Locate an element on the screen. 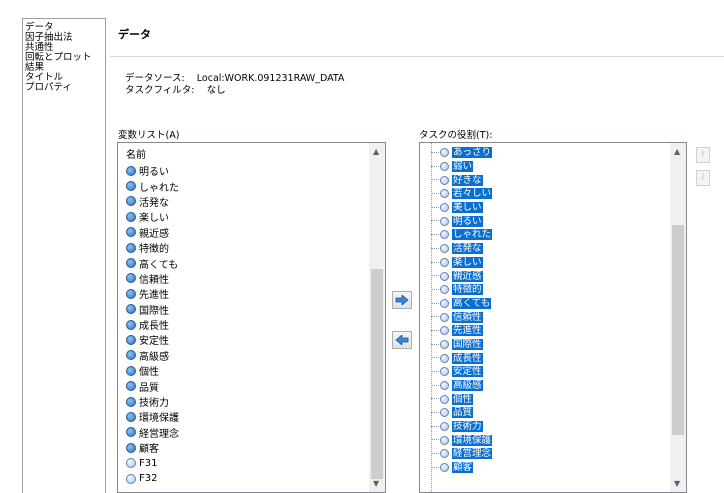 Image resolution: width=724 pixels, height=493 pixels. task-filter-value: なし is located at coordinates (216, 90).